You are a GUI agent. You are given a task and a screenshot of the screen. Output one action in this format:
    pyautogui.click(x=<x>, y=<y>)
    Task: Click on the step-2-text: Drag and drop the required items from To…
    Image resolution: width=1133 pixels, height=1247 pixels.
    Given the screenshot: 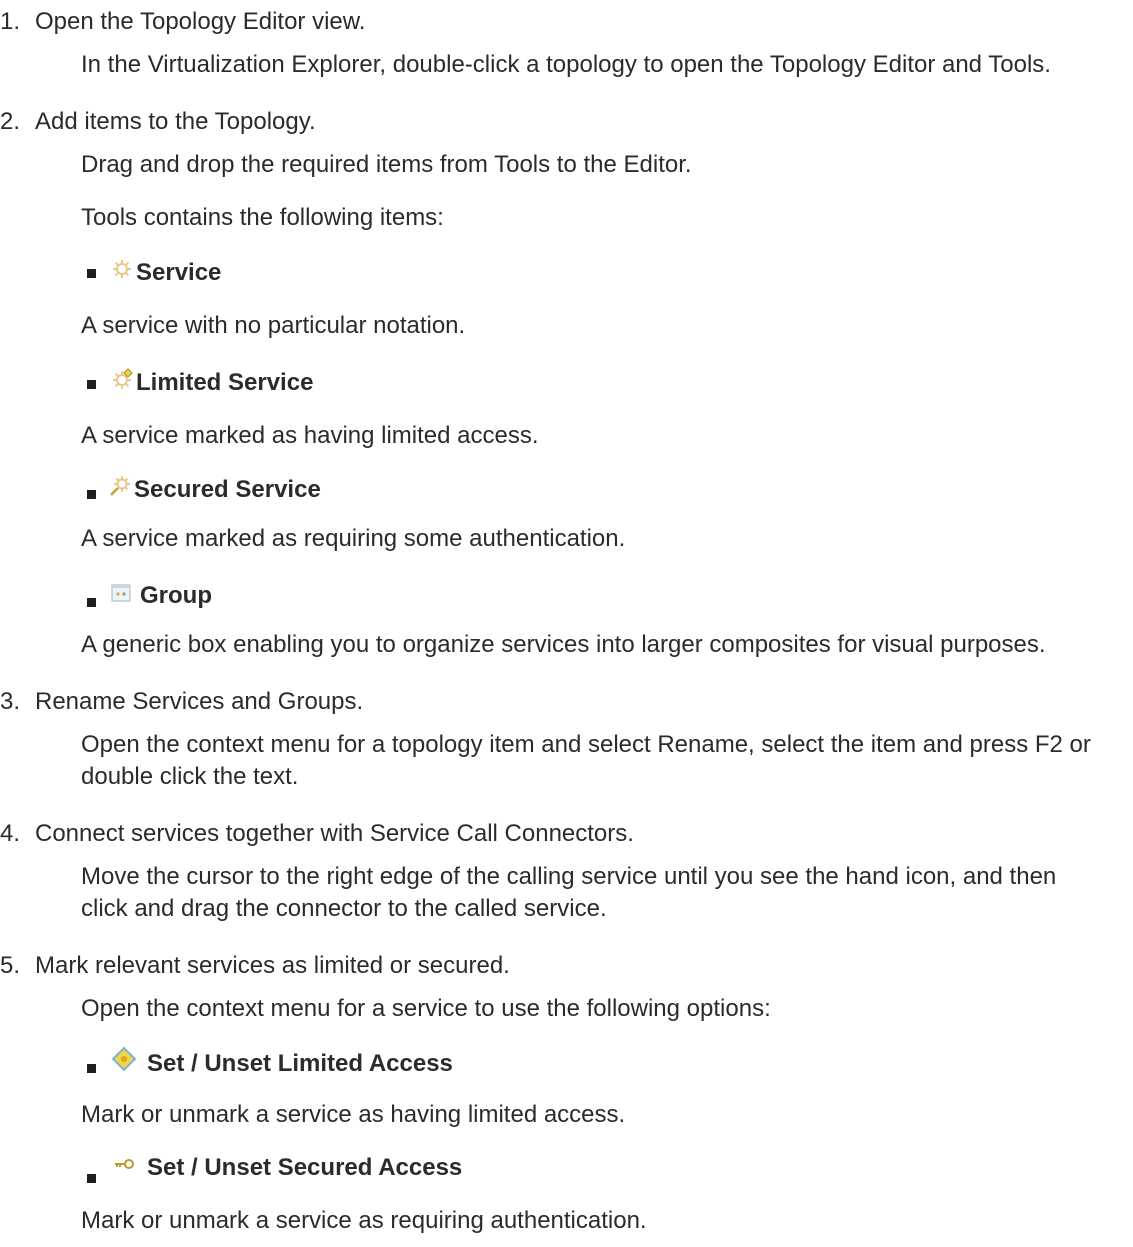 What is the action you would take?
    pyautogui.click(x=386, y=164)
    